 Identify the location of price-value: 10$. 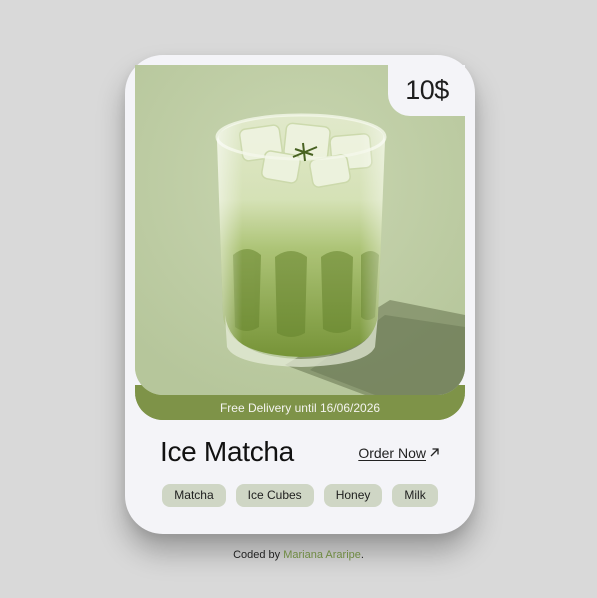
(427, 89).